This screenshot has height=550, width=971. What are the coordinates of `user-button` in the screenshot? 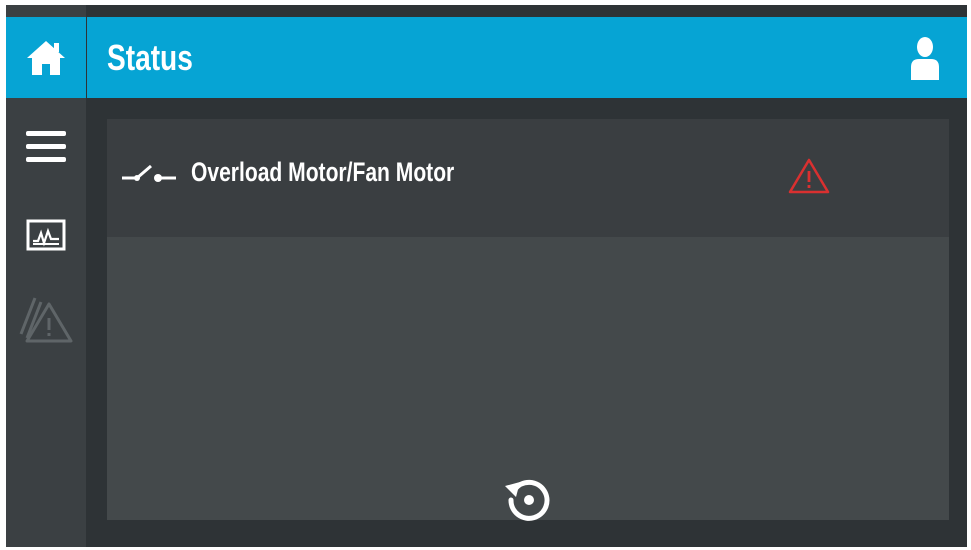 It's located at (925, 58).